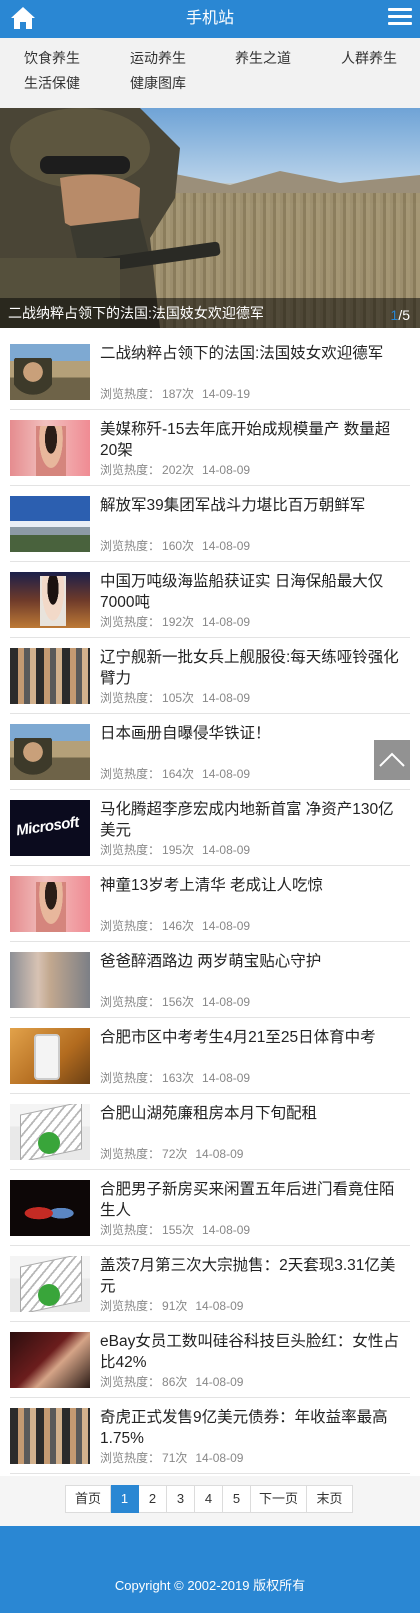  What do you see at coordinates (52, 58) in the screenshot?
I see `category-diet: 饮食养生` at bounding box center [52, 58].